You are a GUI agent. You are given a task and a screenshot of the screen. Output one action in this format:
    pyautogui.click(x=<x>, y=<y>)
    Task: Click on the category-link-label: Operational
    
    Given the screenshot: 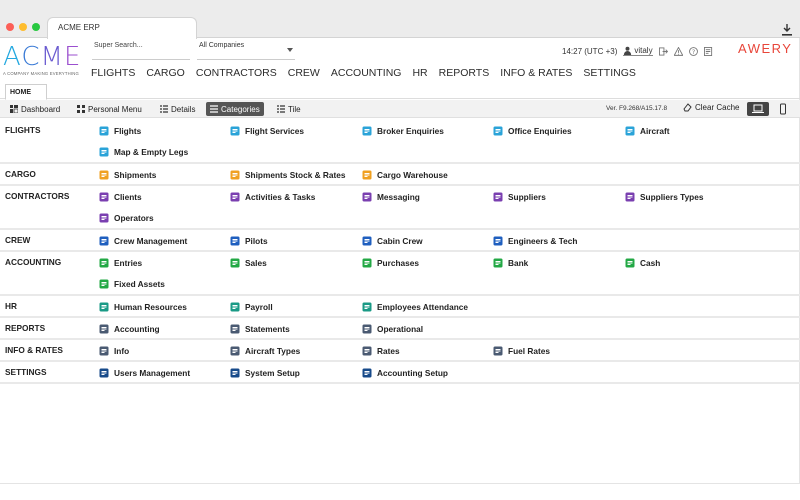 What is the action you would take?
    pyautogui.click(x=400, y=329)
    